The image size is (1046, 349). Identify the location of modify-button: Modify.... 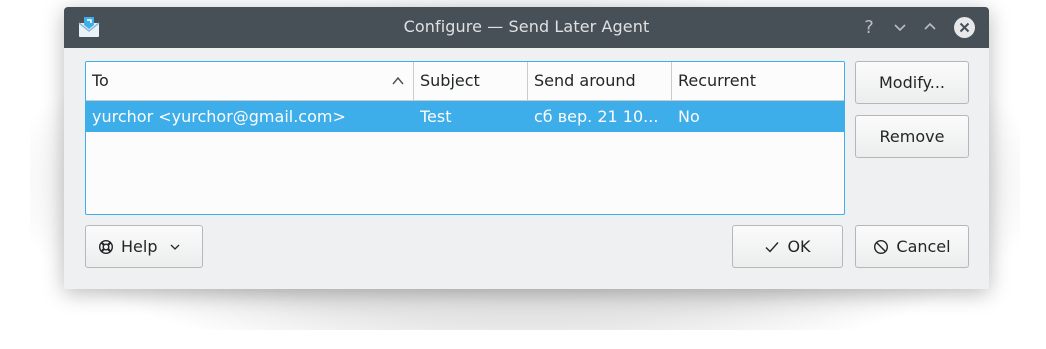
(912, 82).